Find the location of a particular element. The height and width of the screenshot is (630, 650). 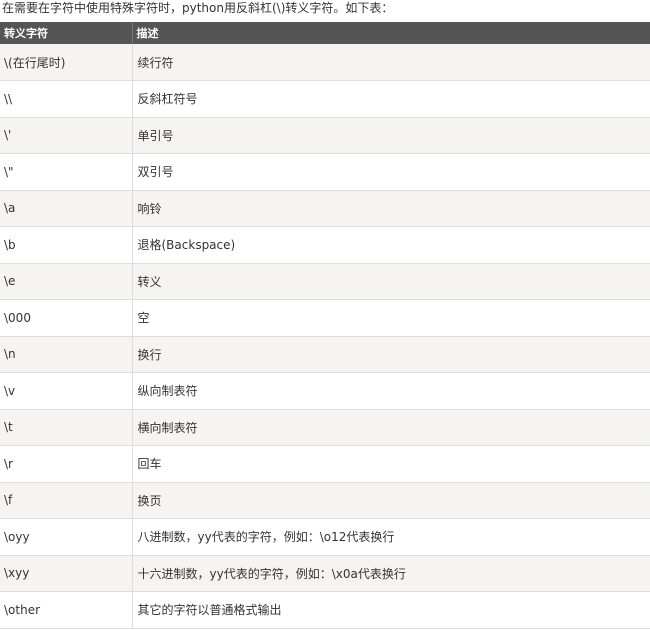

cell-escape: \000 is located at coordinates (66, 318).